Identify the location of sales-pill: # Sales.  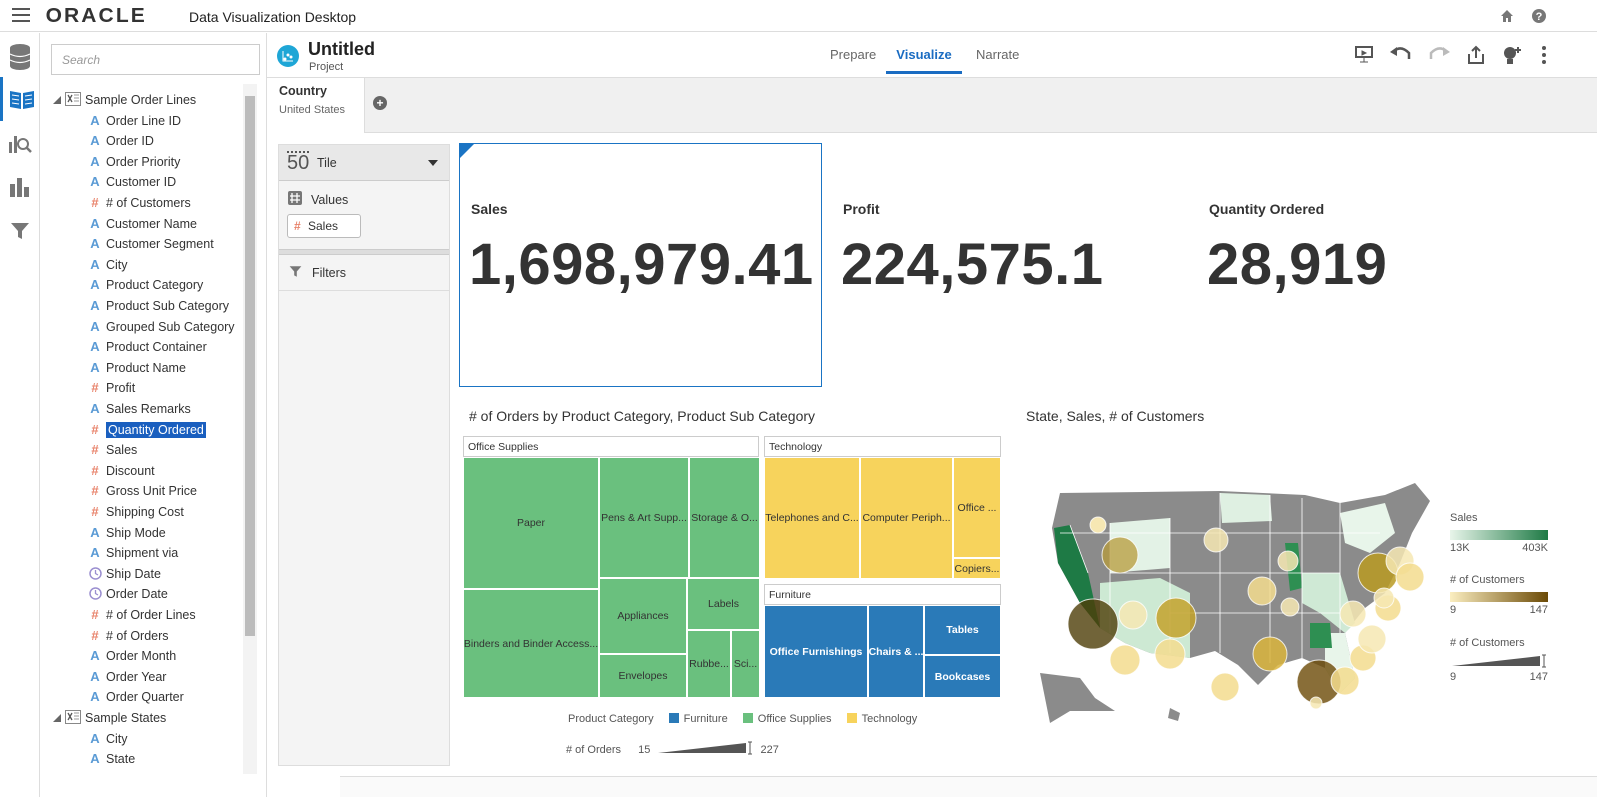
(324, 226).